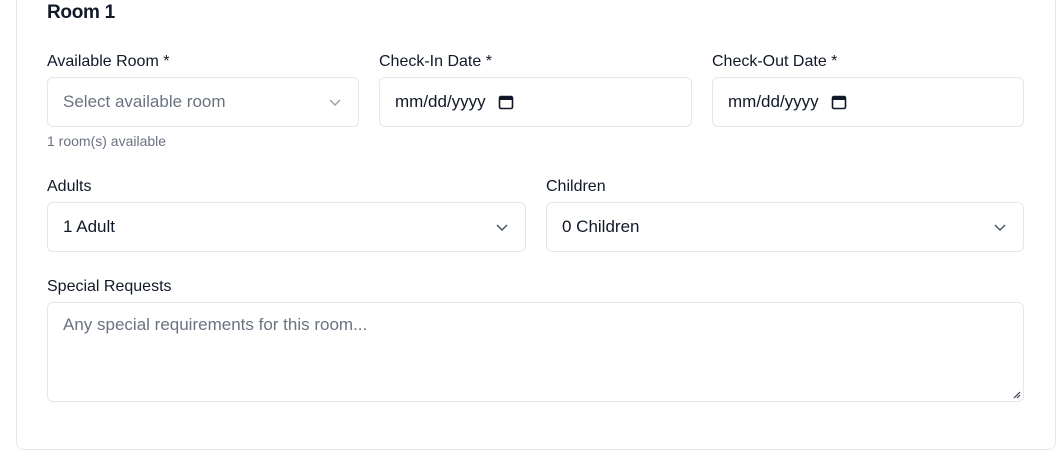  Describe the element at coordinates (107, 141) in the screenshot. I see `rooms-available-helper: 1 room(s) available` at that location.